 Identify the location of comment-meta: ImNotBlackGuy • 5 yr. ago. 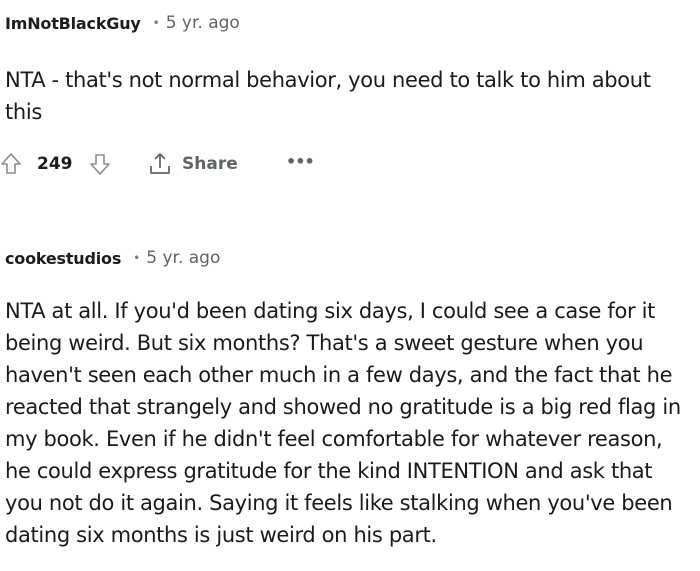
(122, 23).